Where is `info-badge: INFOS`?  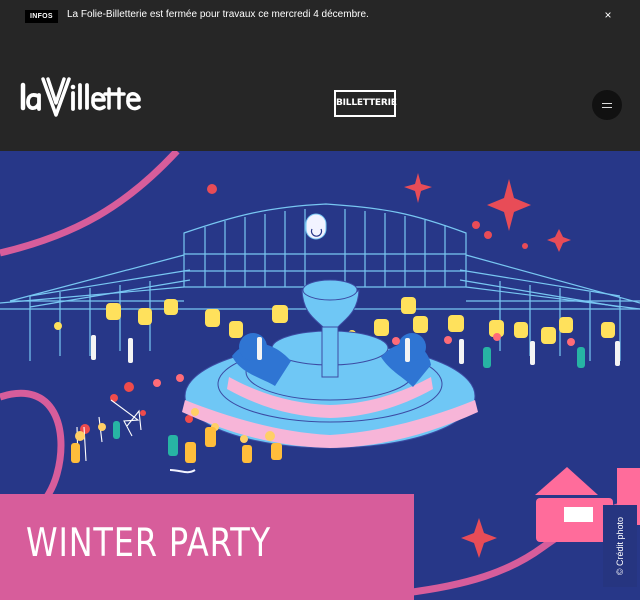 info-badge: INFOS is located at coordinates (41, 16).